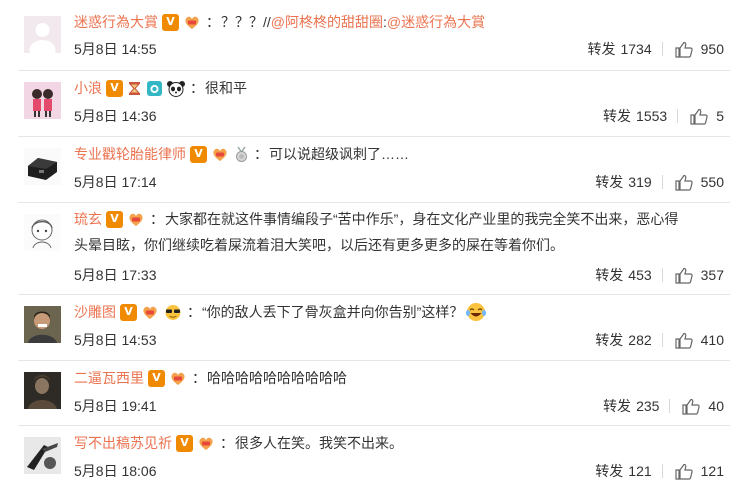  Describe the element at coordinates (176, 88) in the screenshot. I see `panda-badge-icon` at that location.